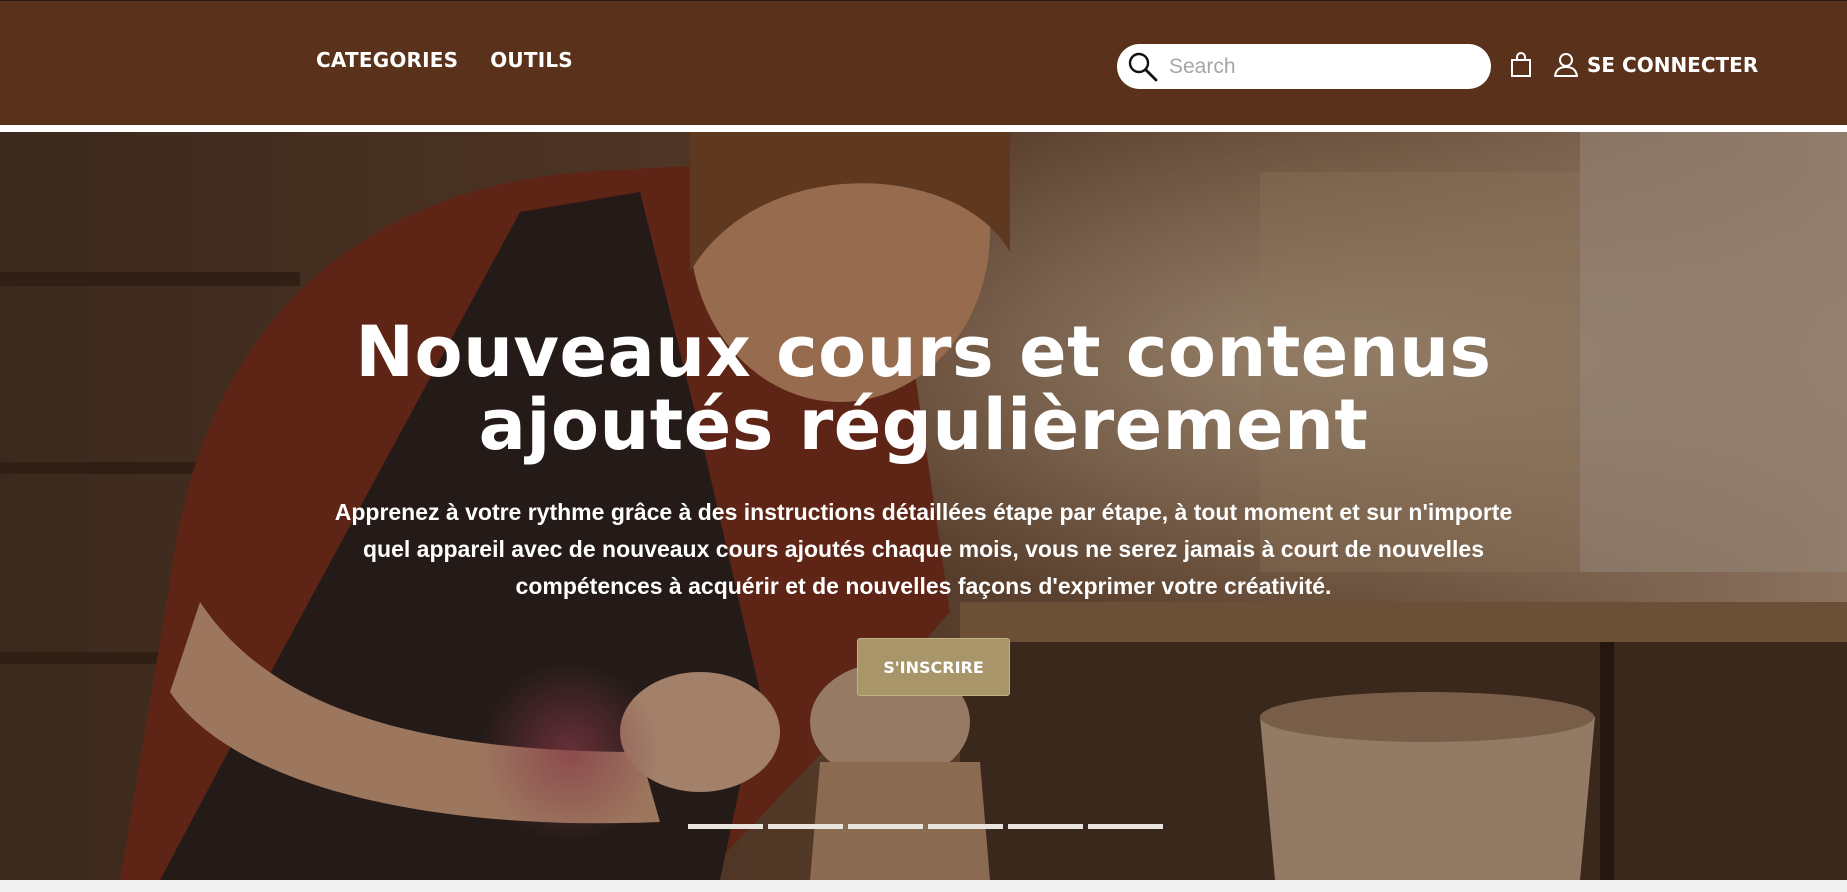 The width and height of the screenshot is (1847, 892). Describe the element at coordinates (925, 826) in the screenshot. I see `carousel-indicators` at that location.